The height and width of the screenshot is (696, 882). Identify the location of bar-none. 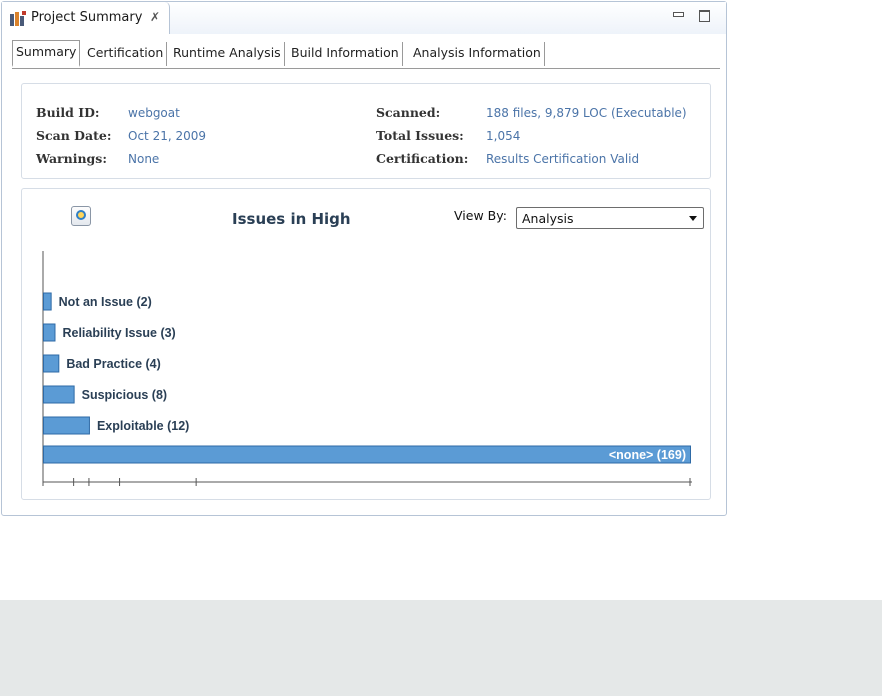
(367, 454).